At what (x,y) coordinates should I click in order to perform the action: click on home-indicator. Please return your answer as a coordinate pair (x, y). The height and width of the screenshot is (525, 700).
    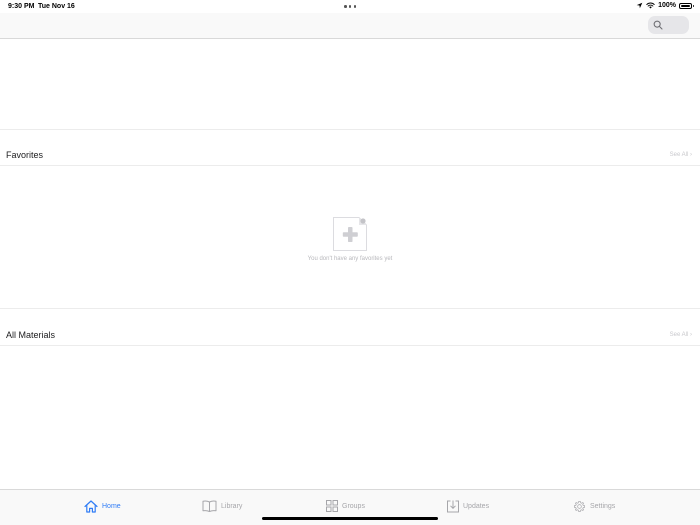
    Looking at the image, I should click on (350, 518).